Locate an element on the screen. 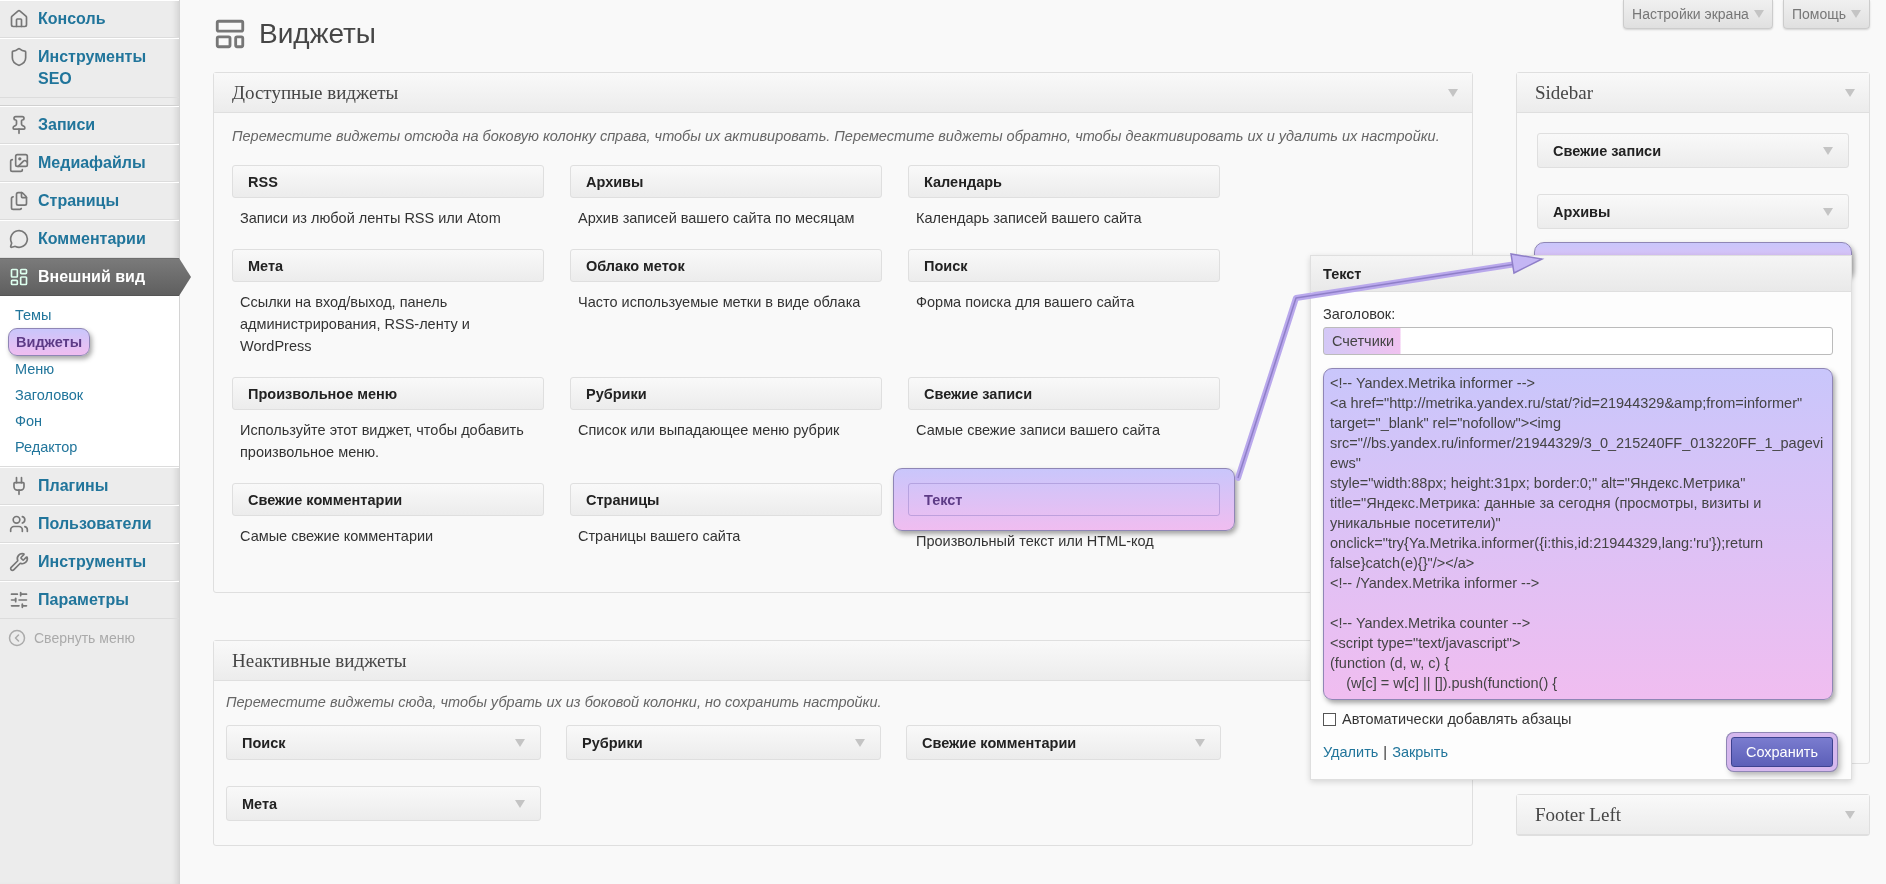 Image resolution: width=1886 pixels, height=884 pixels. panel-description: Переместите виджеты сюда, чтобы убрать их из боковой колонки, но сохранить настройки. is located at coordinates (554, 702).